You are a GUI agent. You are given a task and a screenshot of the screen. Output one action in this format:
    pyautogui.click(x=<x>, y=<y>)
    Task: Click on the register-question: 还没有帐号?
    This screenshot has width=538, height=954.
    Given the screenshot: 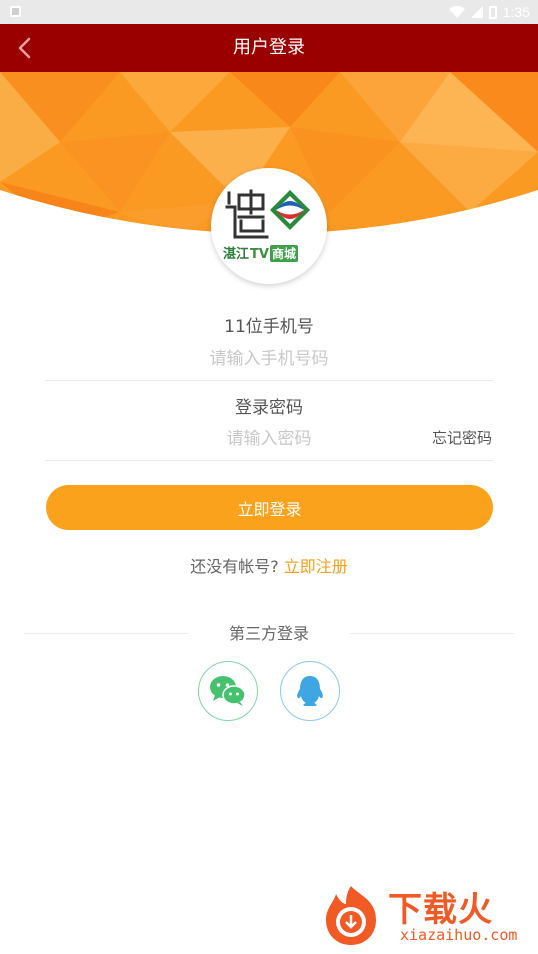 What is the action you would take?
    pyautogui.click(x=234, y=566)
    